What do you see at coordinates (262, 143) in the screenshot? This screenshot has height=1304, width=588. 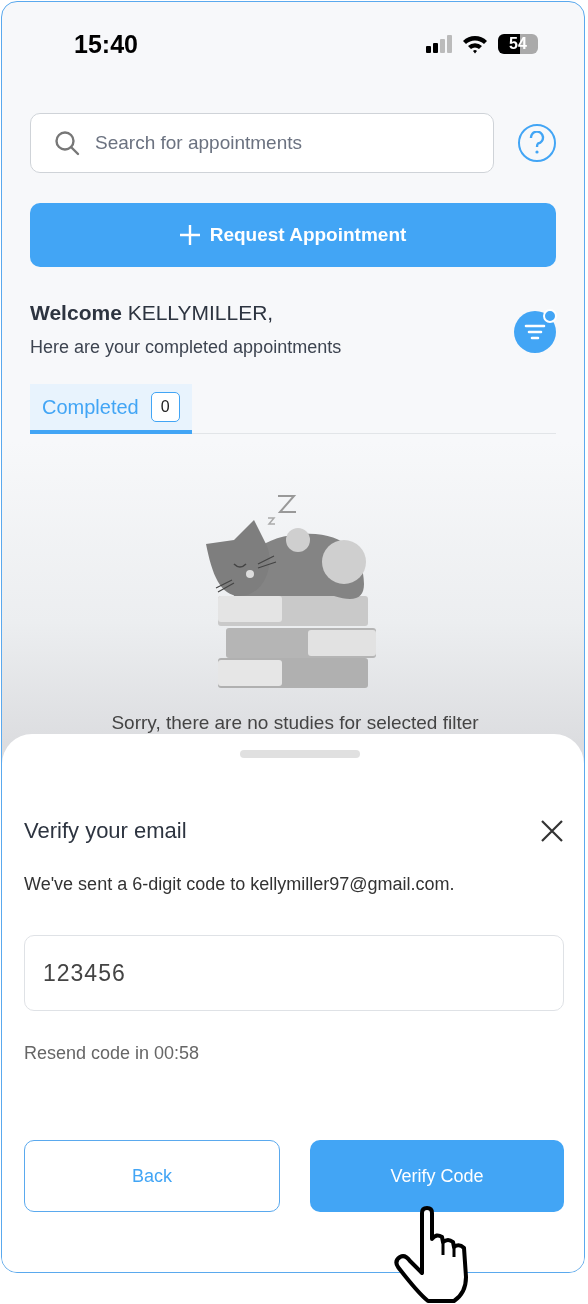 I see `search-field: Search for appointments` at bounding box center [262, 143].